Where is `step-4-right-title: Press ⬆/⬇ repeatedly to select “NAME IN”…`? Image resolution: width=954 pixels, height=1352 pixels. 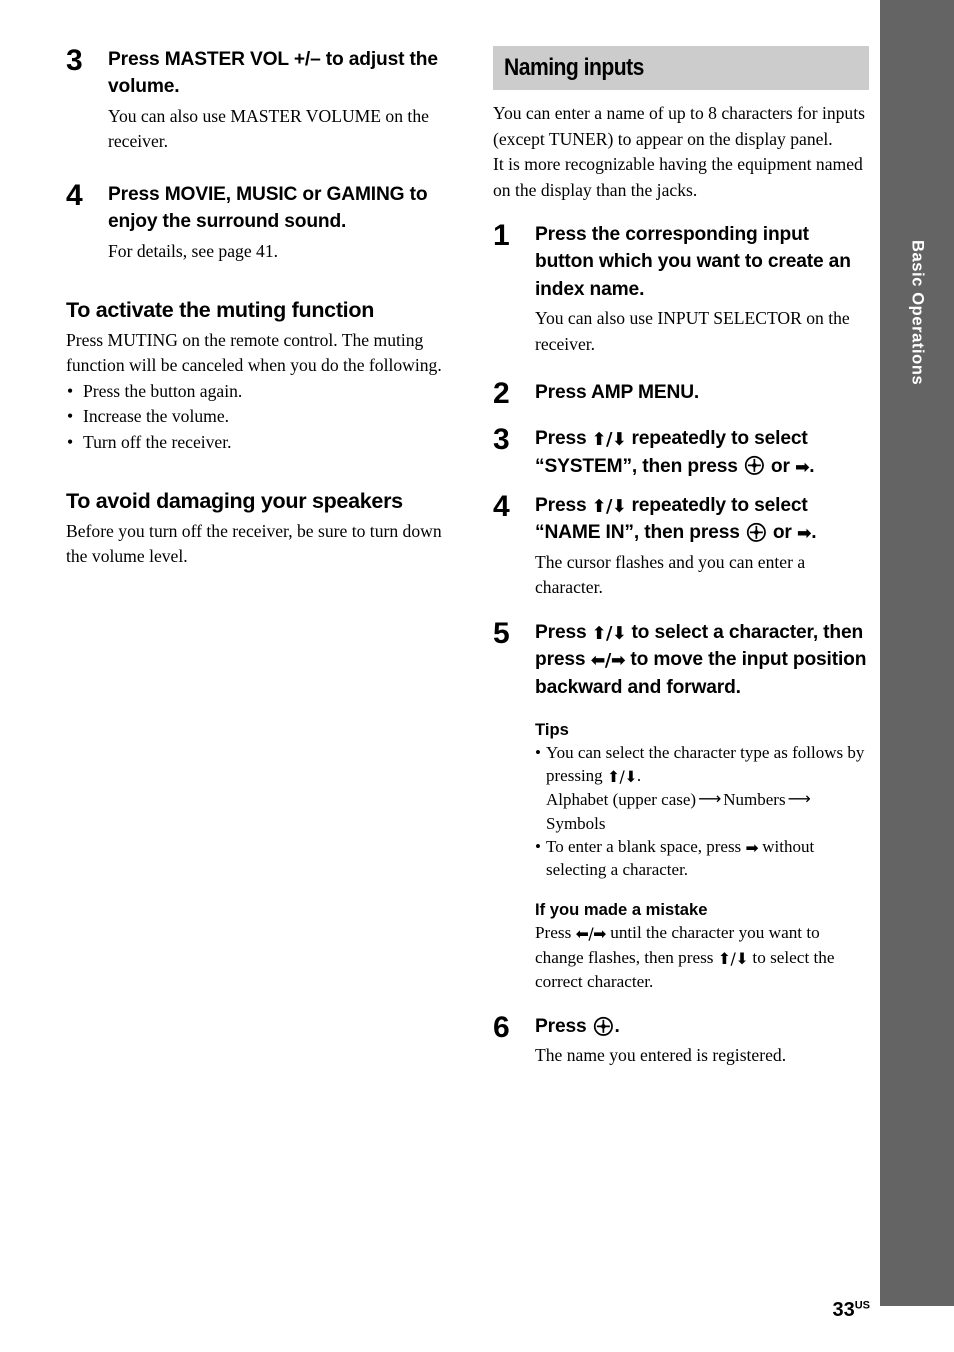
step-4-right-title: Press ⬆/⬇ repeatedly to select “NAME IN”… is located at coordinates (702, 519).